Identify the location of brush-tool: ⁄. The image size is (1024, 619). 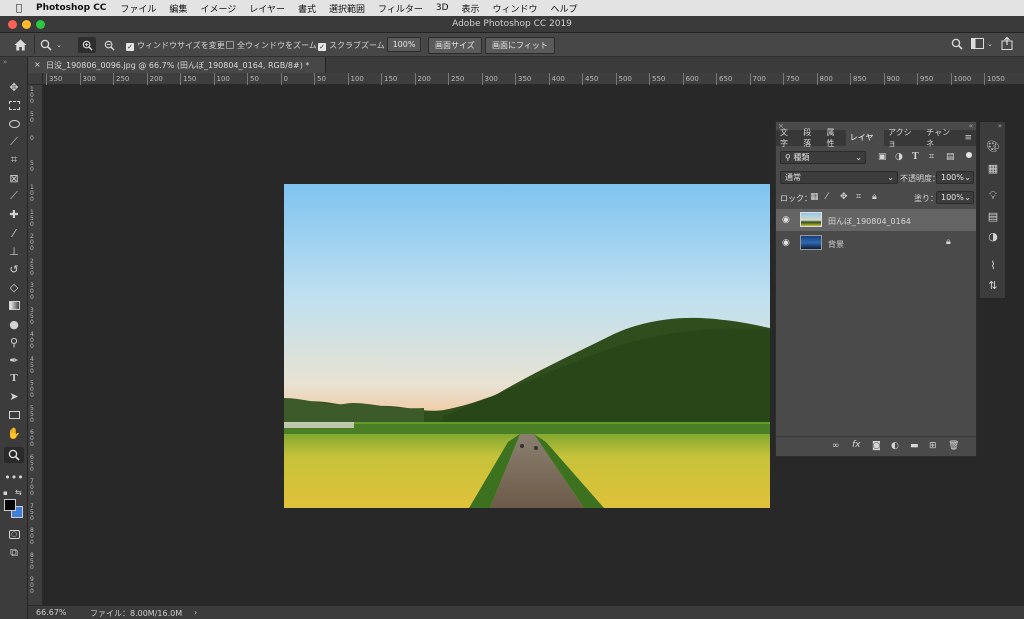
(14, 233).